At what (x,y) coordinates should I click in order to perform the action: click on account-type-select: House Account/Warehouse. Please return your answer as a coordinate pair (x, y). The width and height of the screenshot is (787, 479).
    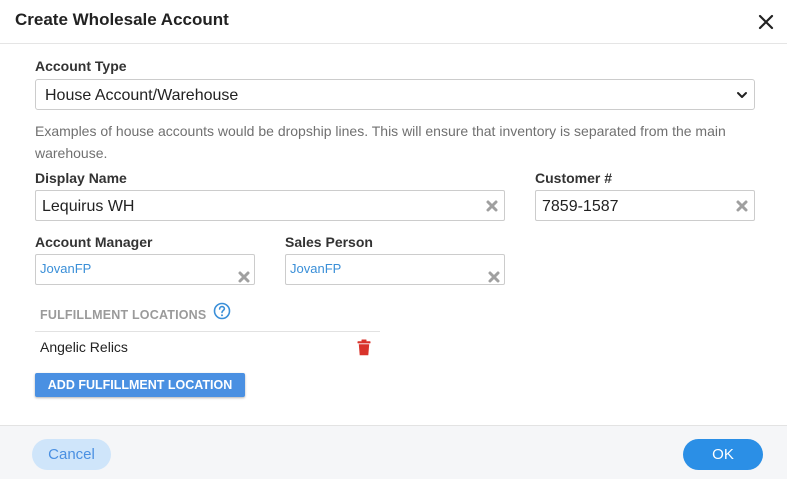
    Looking at the image, I should click on (395, 94).